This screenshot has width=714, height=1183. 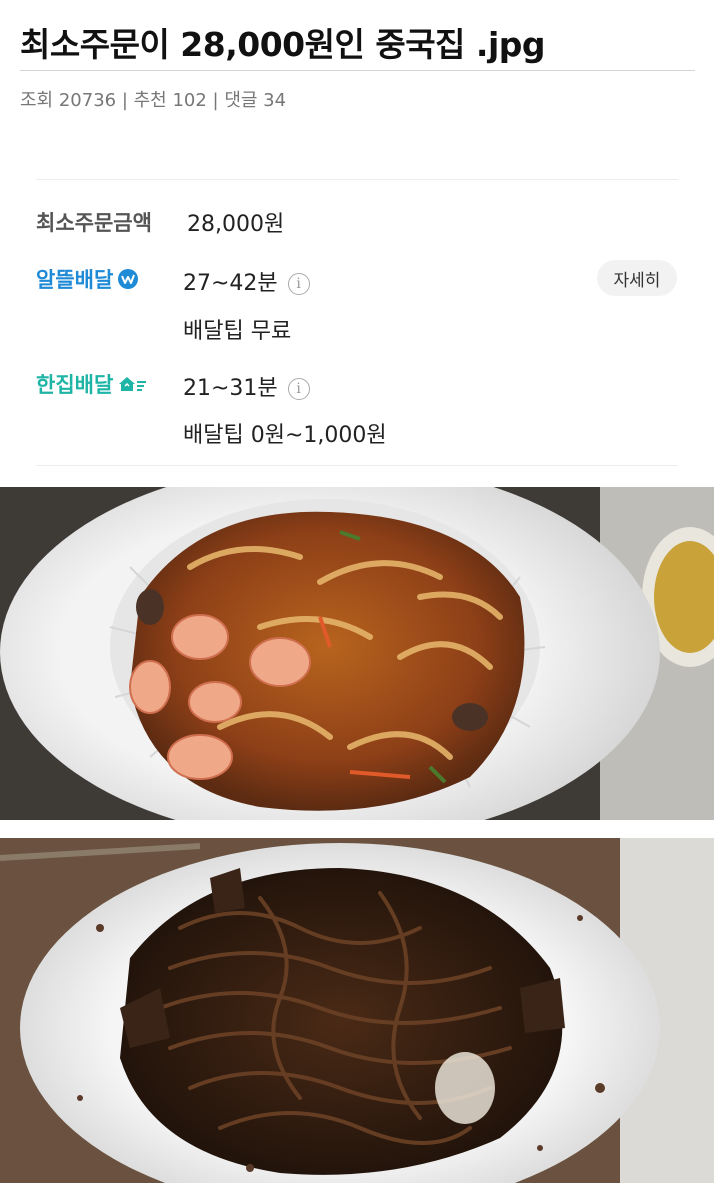 What do you see at coordinates (357, 465) in the screenshot?
I see `card-bottom-divider` at bounding box center [357, 465].